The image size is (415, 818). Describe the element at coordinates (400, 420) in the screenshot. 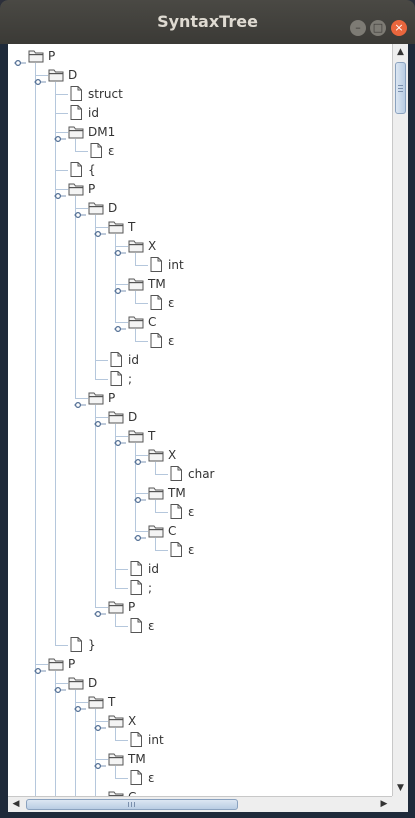

I see `vertical-scrollbar: ▲ ▼` at that location.